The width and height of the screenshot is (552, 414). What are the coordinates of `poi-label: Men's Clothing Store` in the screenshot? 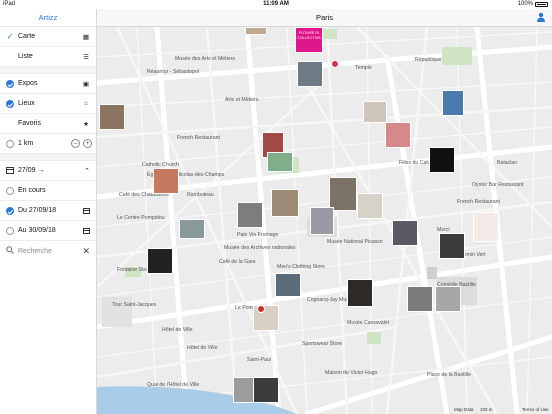 It's located at (301, 267).